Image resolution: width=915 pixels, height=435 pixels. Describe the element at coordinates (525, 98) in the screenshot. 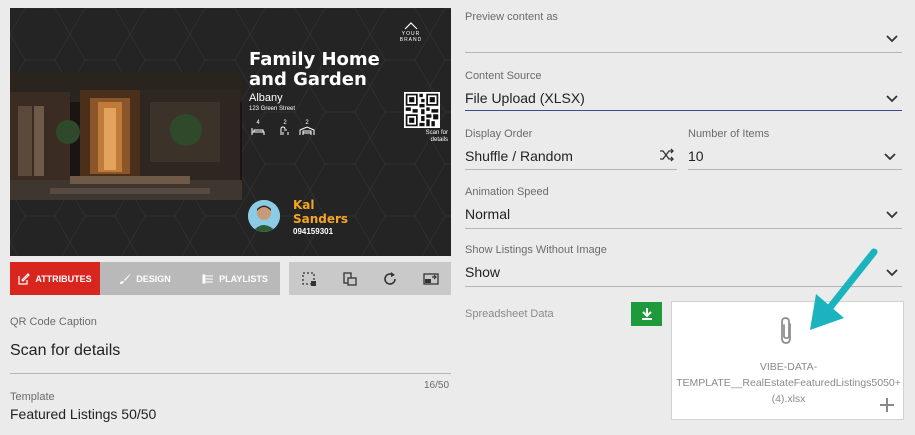

I see `content-source-select: File Upload (XLSX)` at that location.